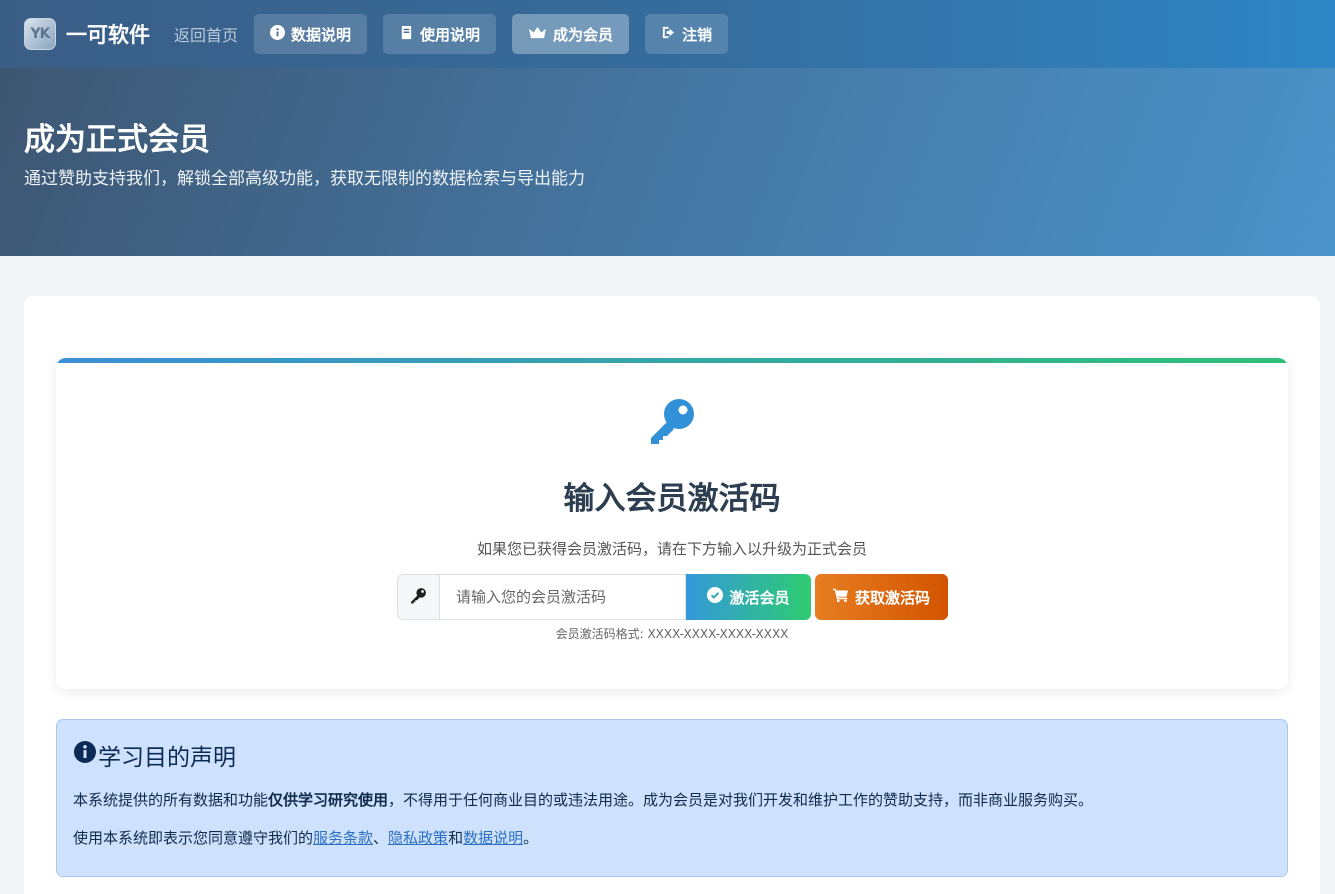  Describe the element at coordinates (759, 597) in the screenshot. I see `activate-member-label: 激活会员` at that location.